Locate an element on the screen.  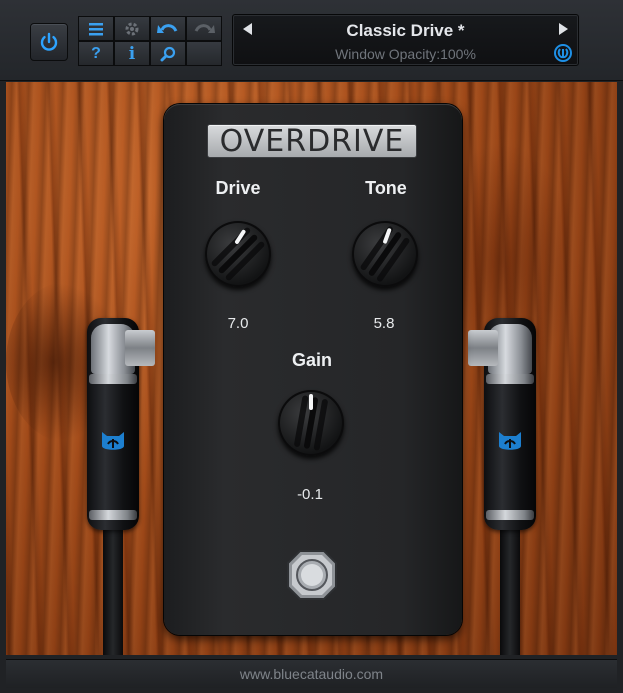
toolbar: ? i Classic Drive * Window Opacity:100% is located at coordinates (311, 40).